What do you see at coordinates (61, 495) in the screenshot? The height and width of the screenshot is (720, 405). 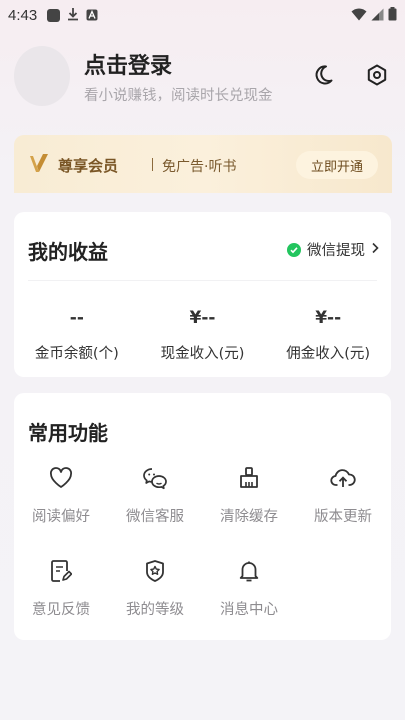 I see `func-reading-preference: 阅读偏好` at bounding box center [61, 495].